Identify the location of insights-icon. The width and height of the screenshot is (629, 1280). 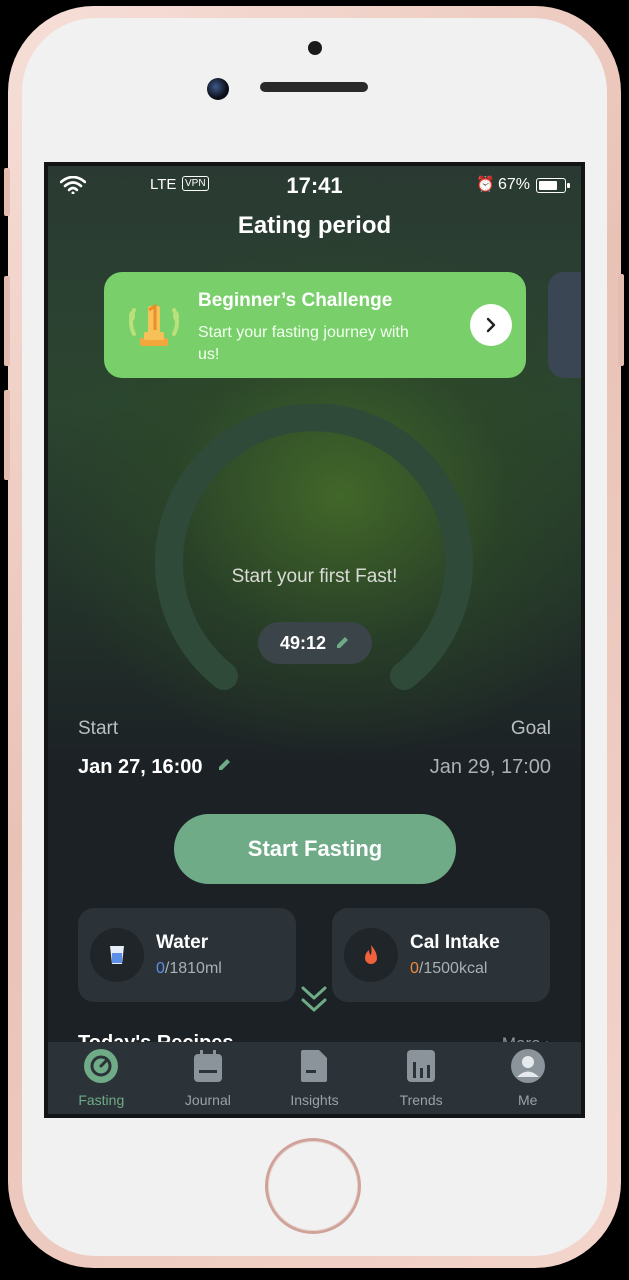
(314, 1066).